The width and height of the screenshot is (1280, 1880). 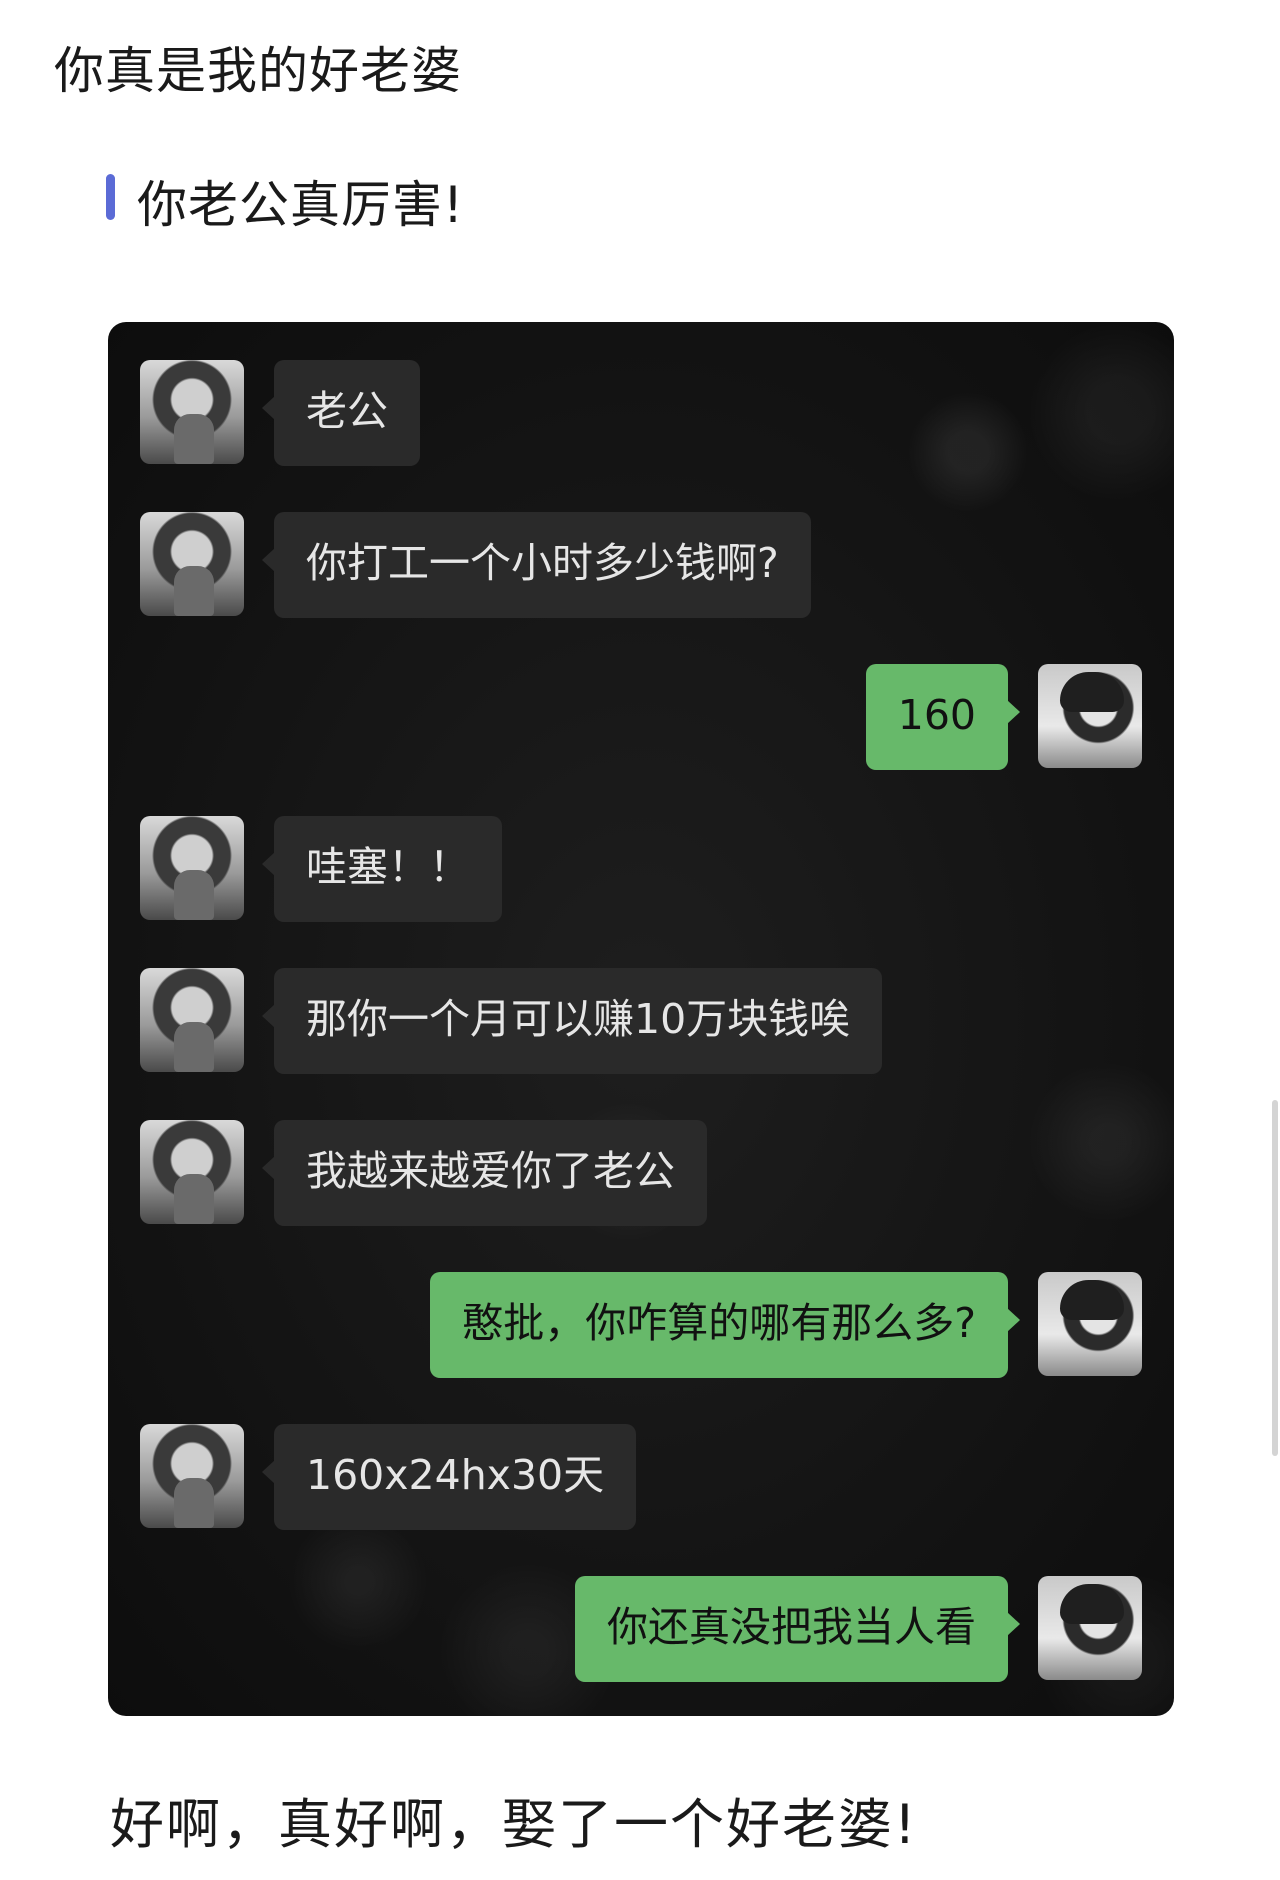 I want to click on chat-message-wife: 你打工一个小时多少钱啊?, so click(x=475, y=565).